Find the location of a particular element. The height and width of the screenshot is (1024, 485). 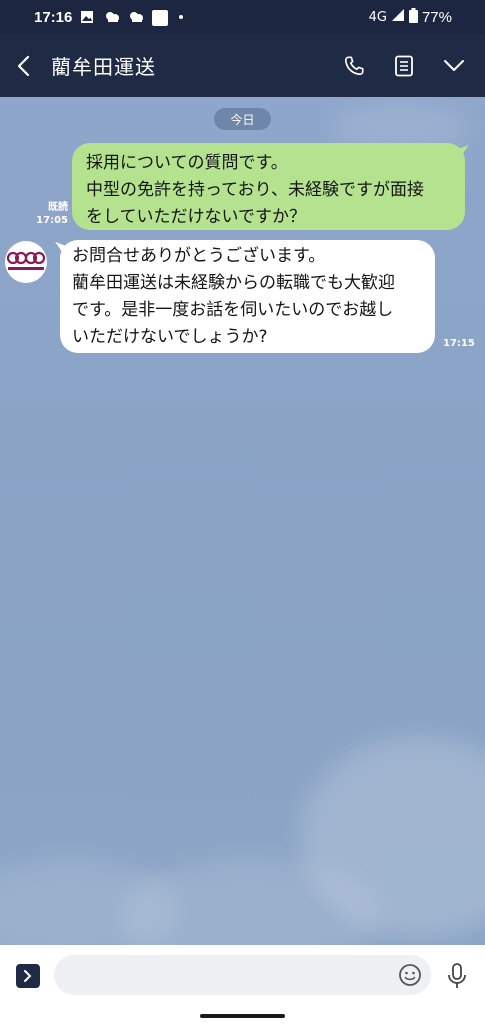

chat-header: 藺牟田運送 is located at coordinates (242, 65).